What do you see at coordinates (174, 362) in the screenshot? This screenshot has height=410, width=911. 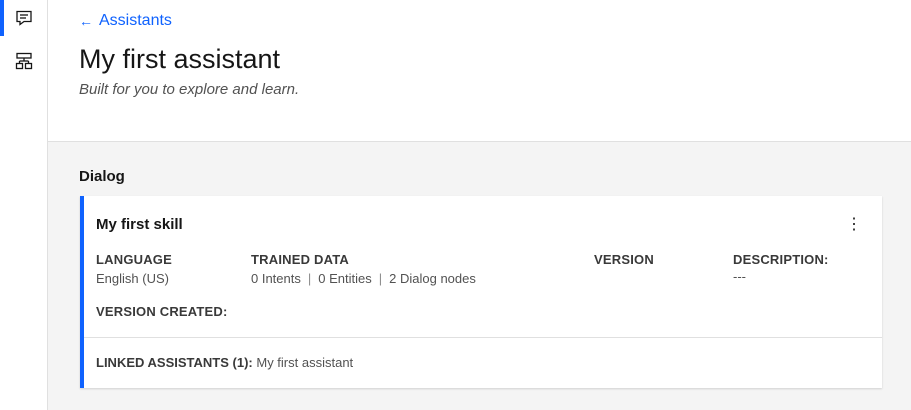 I see `linked-assistants-label: LINKED ASSISTANTS (1):` at bounding box center [174, 362].